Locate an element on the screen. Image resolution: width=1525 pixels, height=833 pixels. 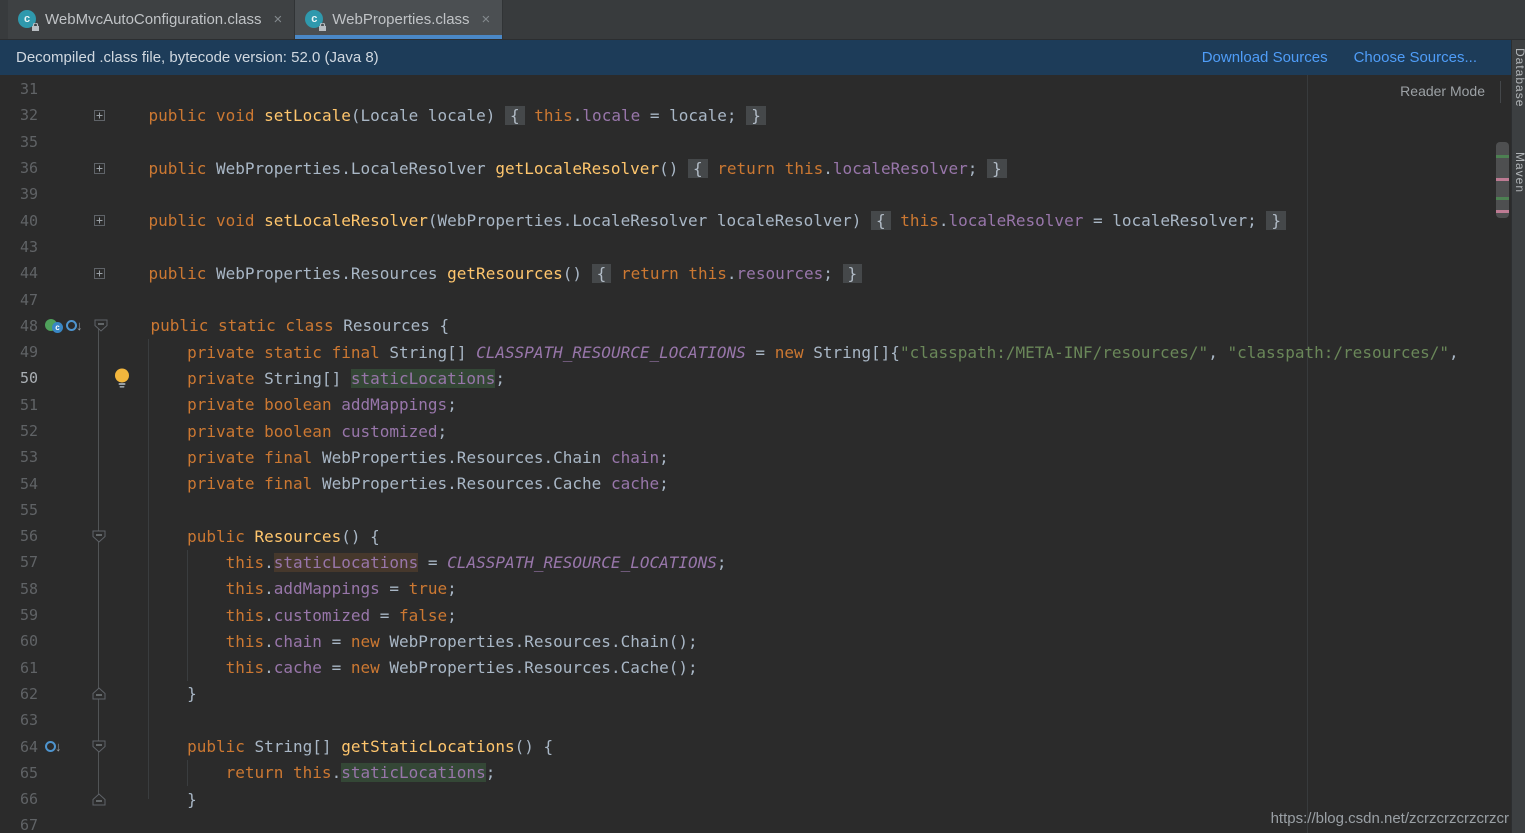
editor-tab: c WebMvcAutoConfiguration.class × is located at coordinates (152, 19).